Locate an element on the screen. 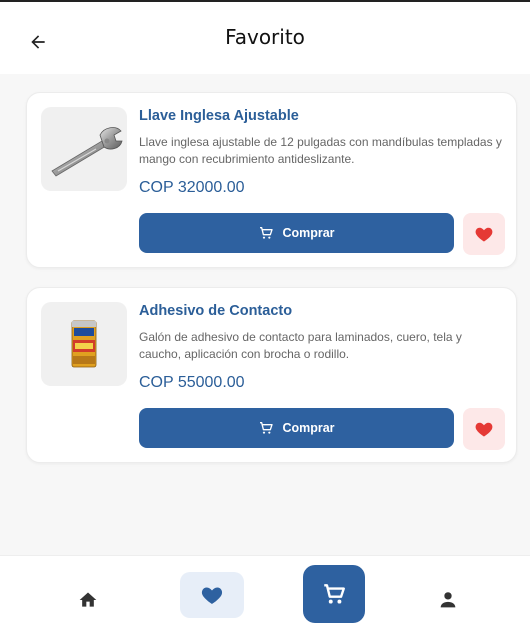 The image size is (530, 623). wrench-icon is located at coordinates (87, 152).